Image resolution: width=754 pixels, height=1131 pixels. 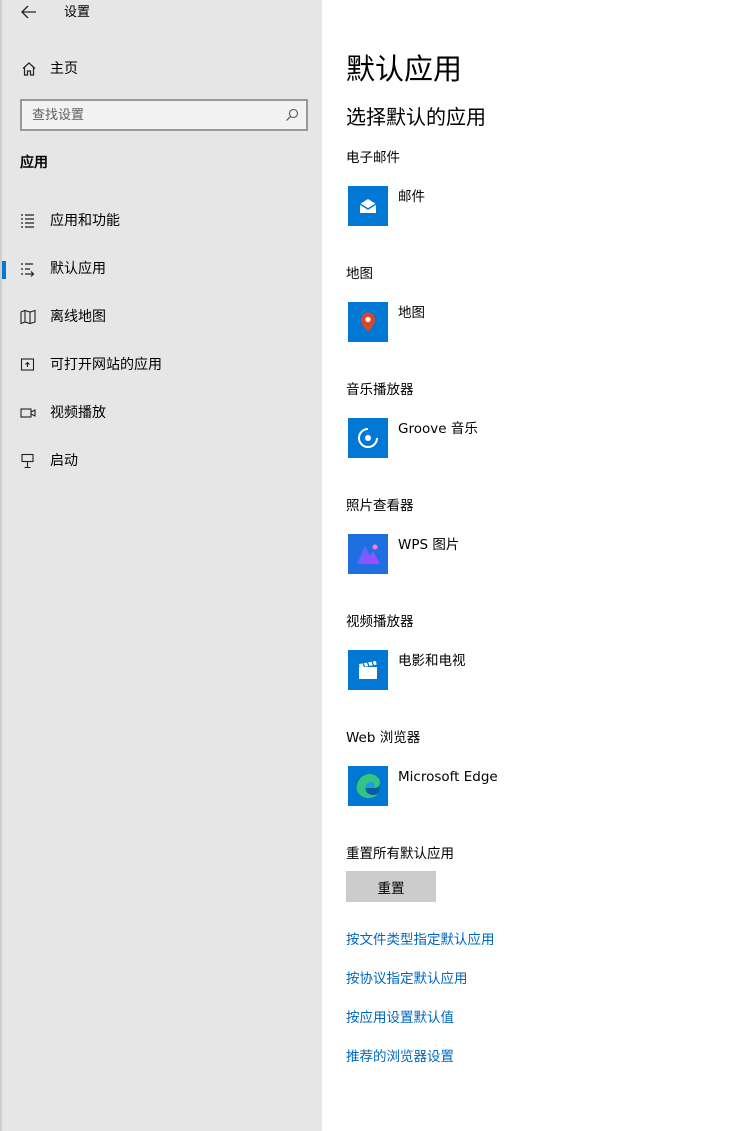 What do you see at coordinates (4, 270) in the screenshot?
I see `selected-indicator` at bounding box center [4, 270].